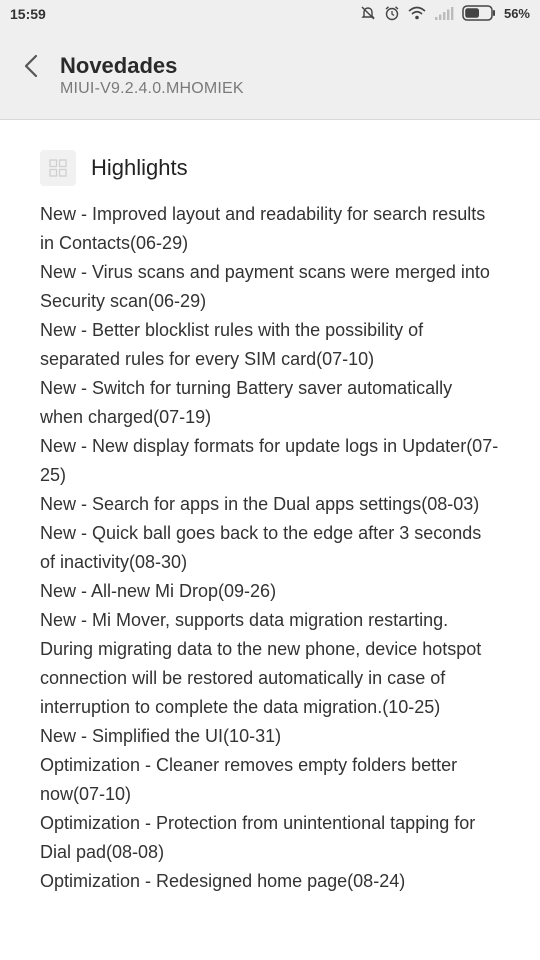 The width and height of the screenshot is (540, 960). I want to click on back-button, so click(32, 66).